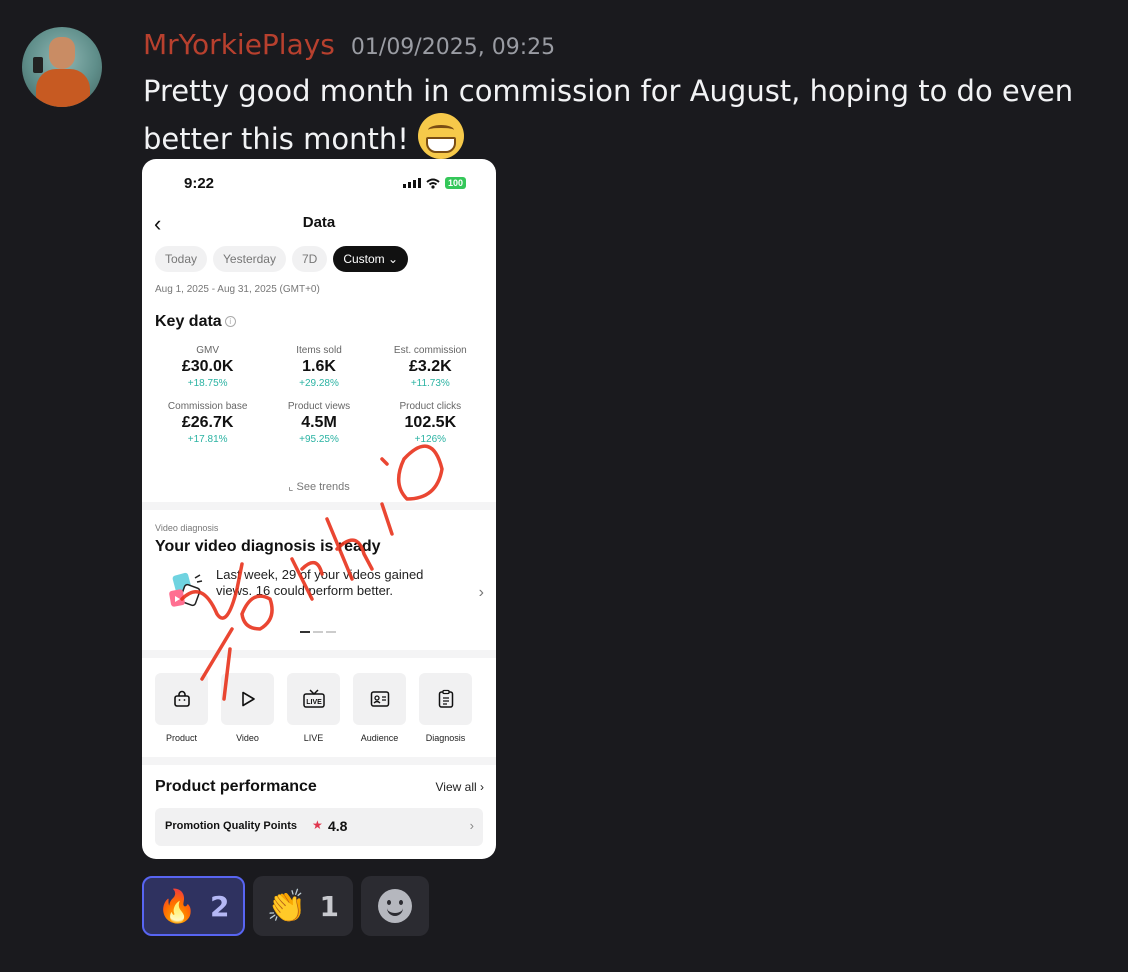 The height and width of the screenshot is (972, 1128). I want to click on video-diagnosis-label: Video diagnosis, so click(187, 528).